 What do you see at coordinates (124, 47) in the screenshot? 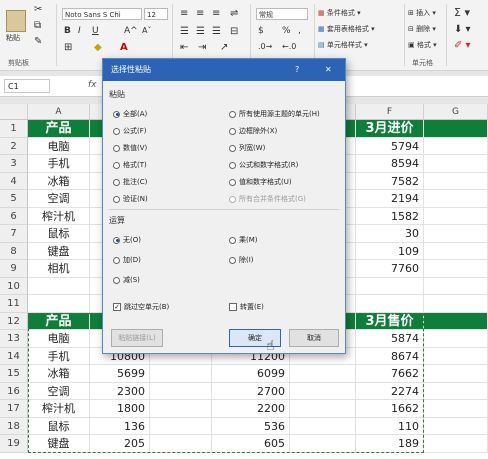
I see `font-color-icon: A` at bounding box center [124, 47].